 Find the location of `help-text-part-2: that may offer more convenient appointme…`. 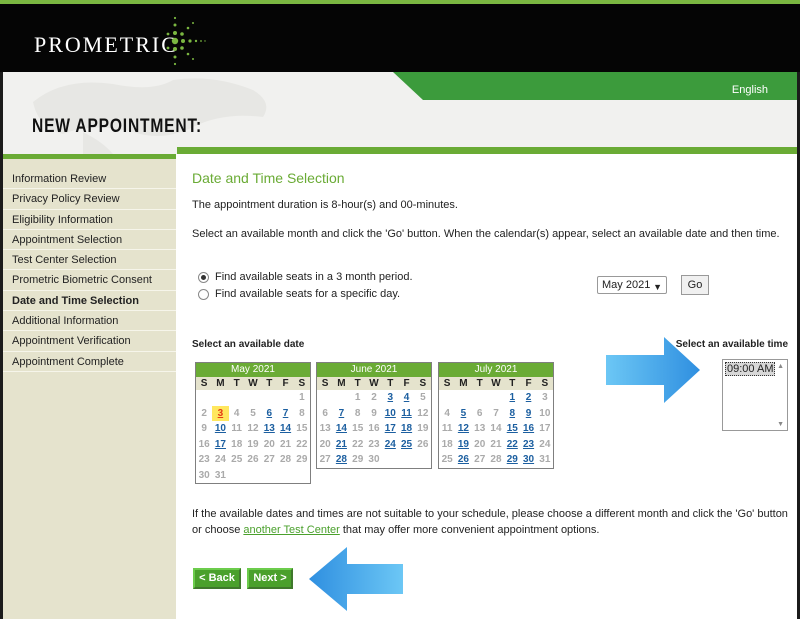

help-text-part-2: that may offer more convenient appointme… is located at coordinates (469, 530).